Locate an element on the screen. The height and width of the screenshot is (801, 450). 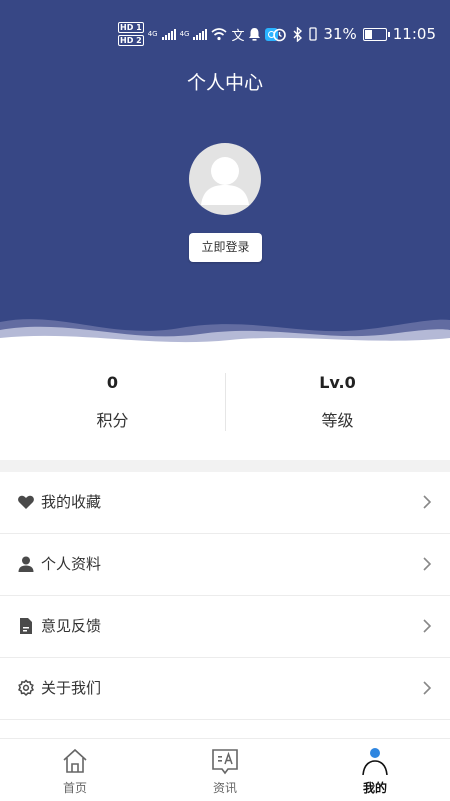
stats-divider is located at coordinates (225, 402).